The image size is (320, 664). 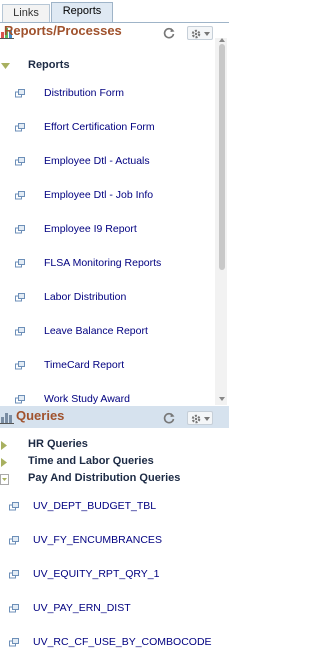 I want to click on triangle-down-icon, so click(x=5, y=66).